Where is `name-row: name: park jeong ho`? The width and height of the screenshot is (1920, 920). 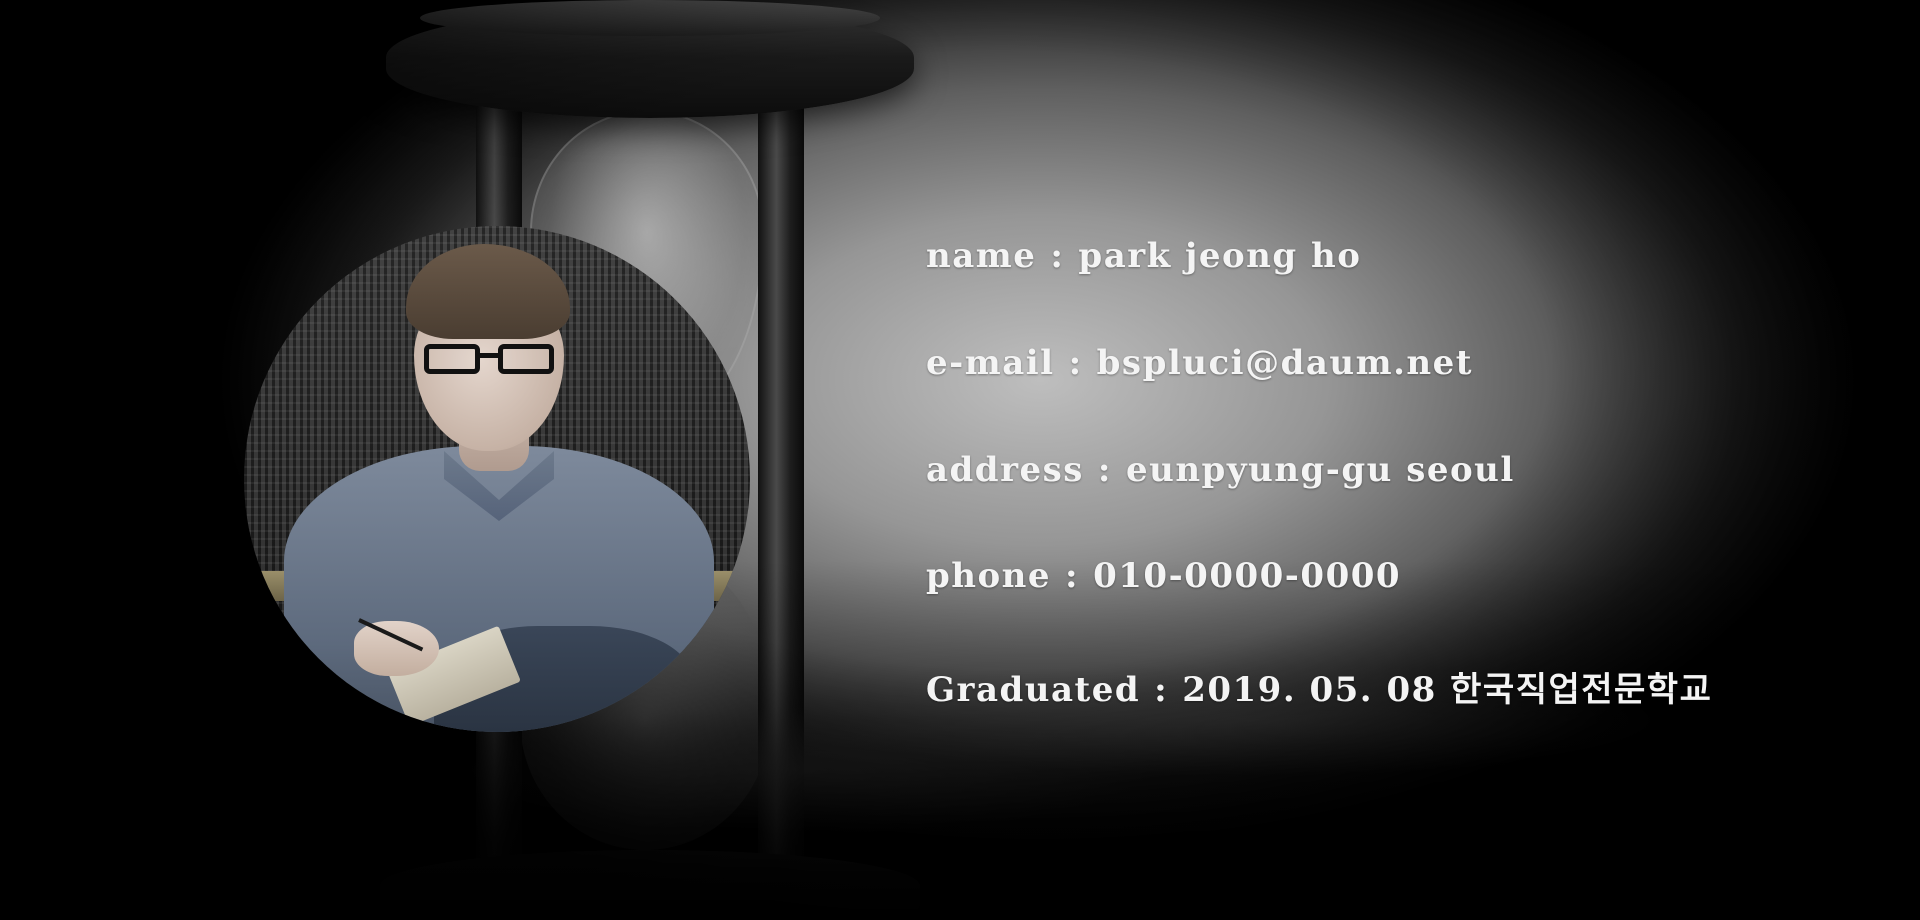 name-row: name: park jeong ho is located at coordinates (1143, 256).